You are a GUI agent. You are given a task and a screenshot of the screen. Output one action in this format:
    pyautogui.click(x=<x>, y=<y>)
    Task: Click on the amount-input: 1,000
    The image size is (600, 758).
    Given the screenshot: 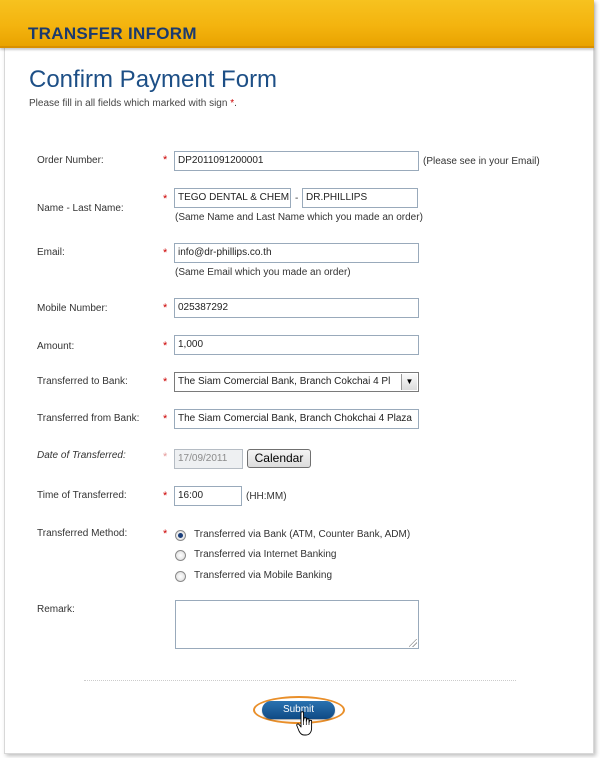 What is the action you would take?
    pyautogui.click(x=296, y=345)
    